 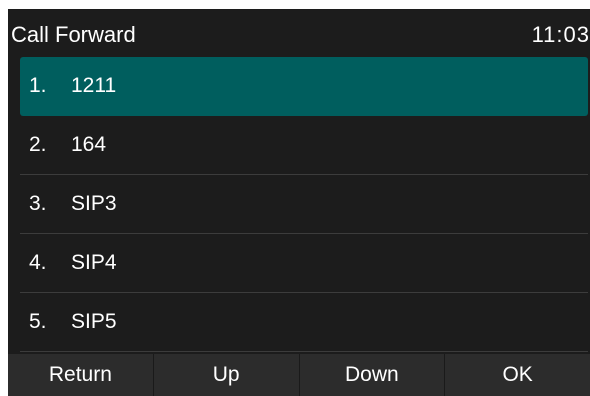 I want to click on softkey-bar: Return Up Down OK, so click(x=299, y=375).